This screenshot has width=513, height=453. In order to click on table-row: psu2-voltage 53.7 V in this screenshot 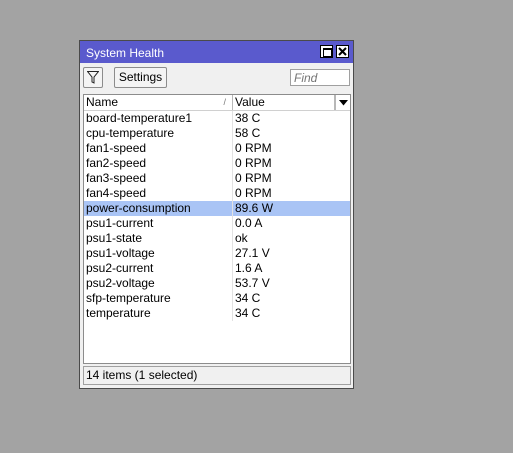, I will do `click(217, 283)`.